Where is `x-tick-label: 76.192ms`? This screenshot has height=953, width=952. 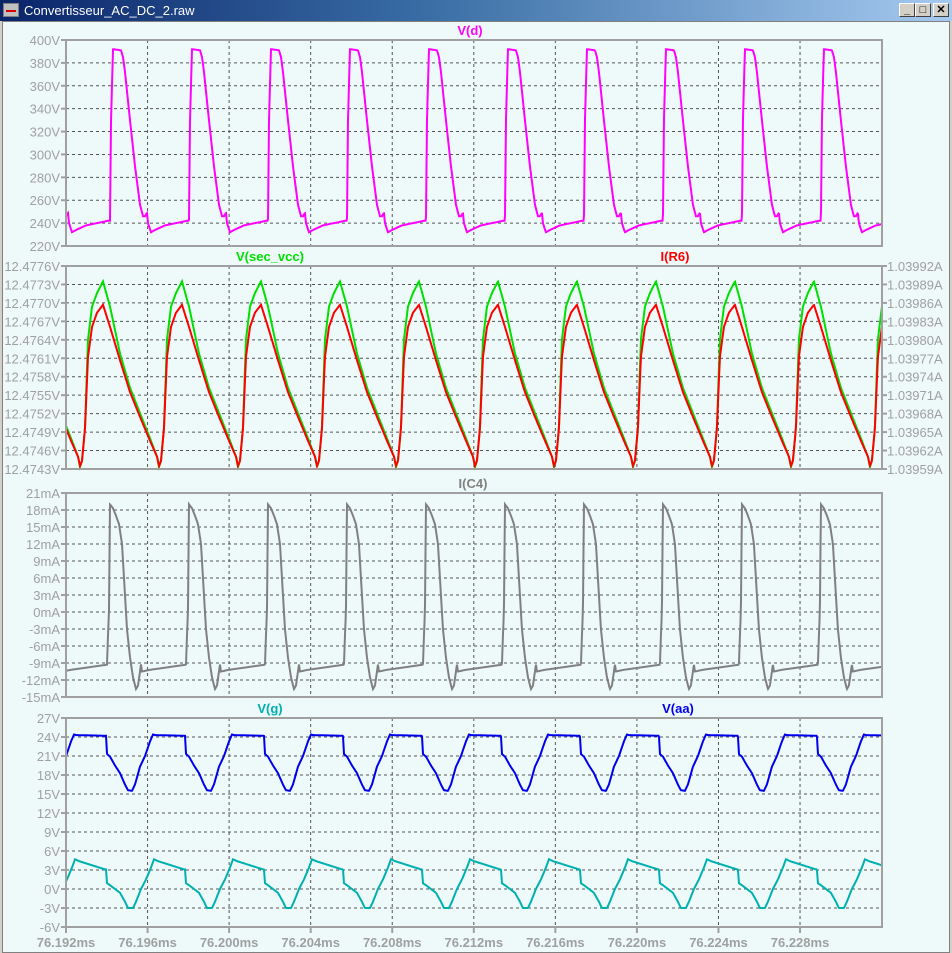
x-tick-label: 76.192ms is located at coordinates (66, 942).